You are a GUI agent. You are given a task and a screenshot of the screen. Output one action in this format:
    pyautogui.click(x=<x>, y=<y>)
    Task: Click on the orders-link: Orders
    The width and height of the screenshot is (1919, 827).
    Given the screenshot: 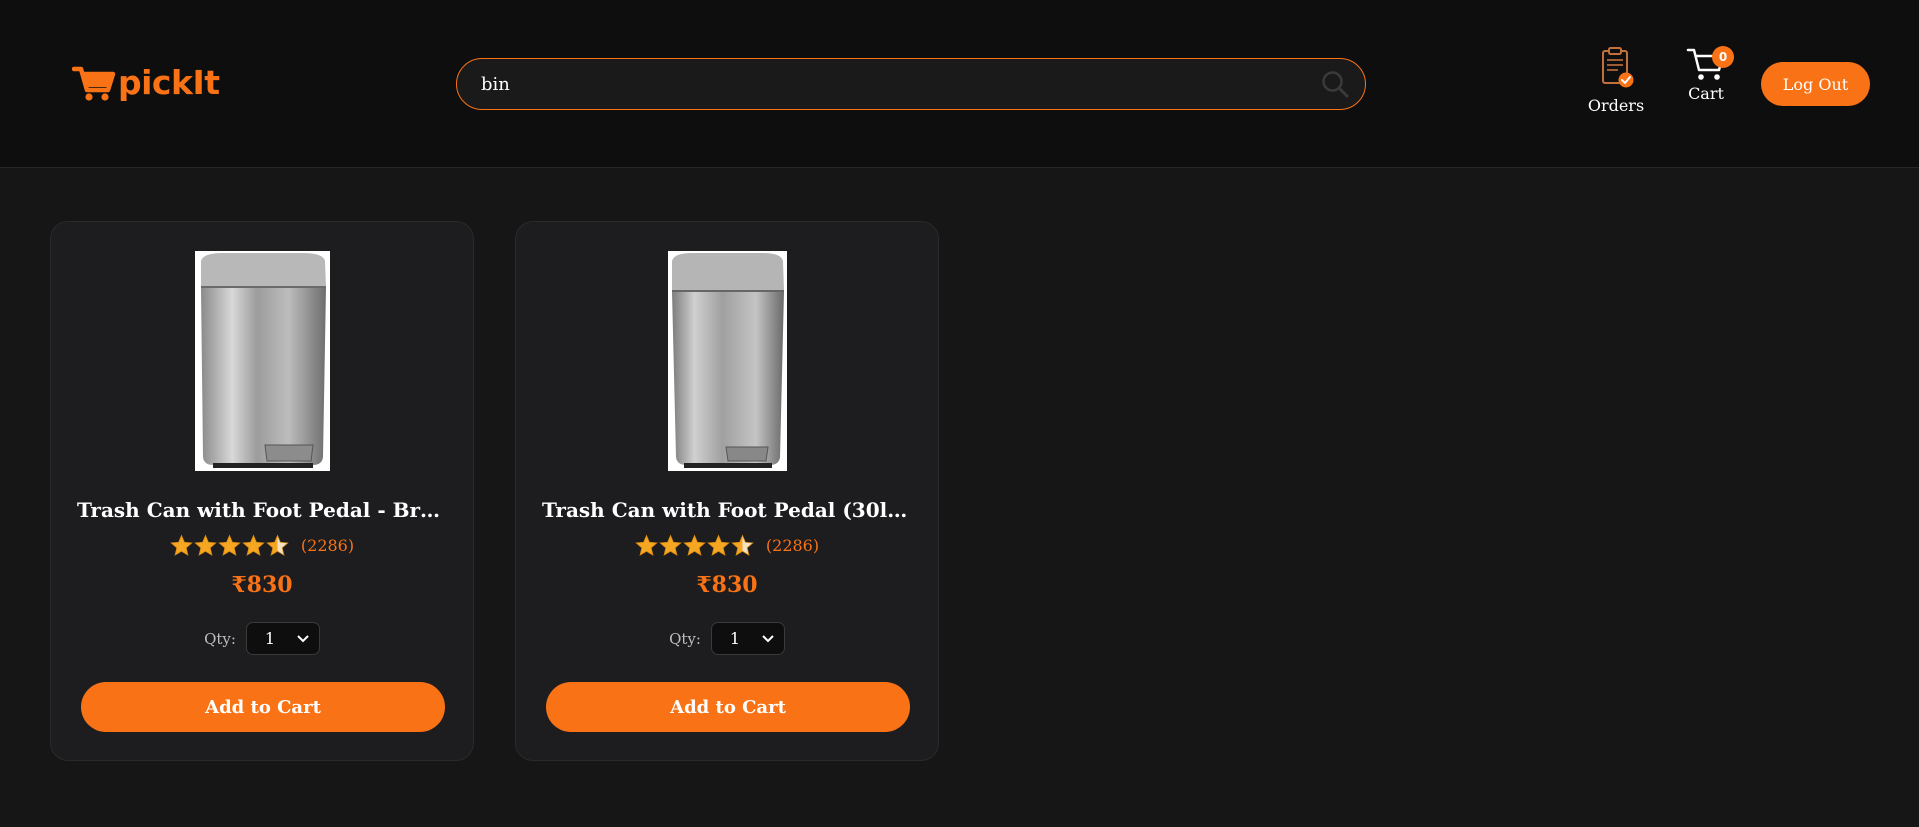 What is the action you would take?
    pyautogui.click(x=1616, y=84)
    